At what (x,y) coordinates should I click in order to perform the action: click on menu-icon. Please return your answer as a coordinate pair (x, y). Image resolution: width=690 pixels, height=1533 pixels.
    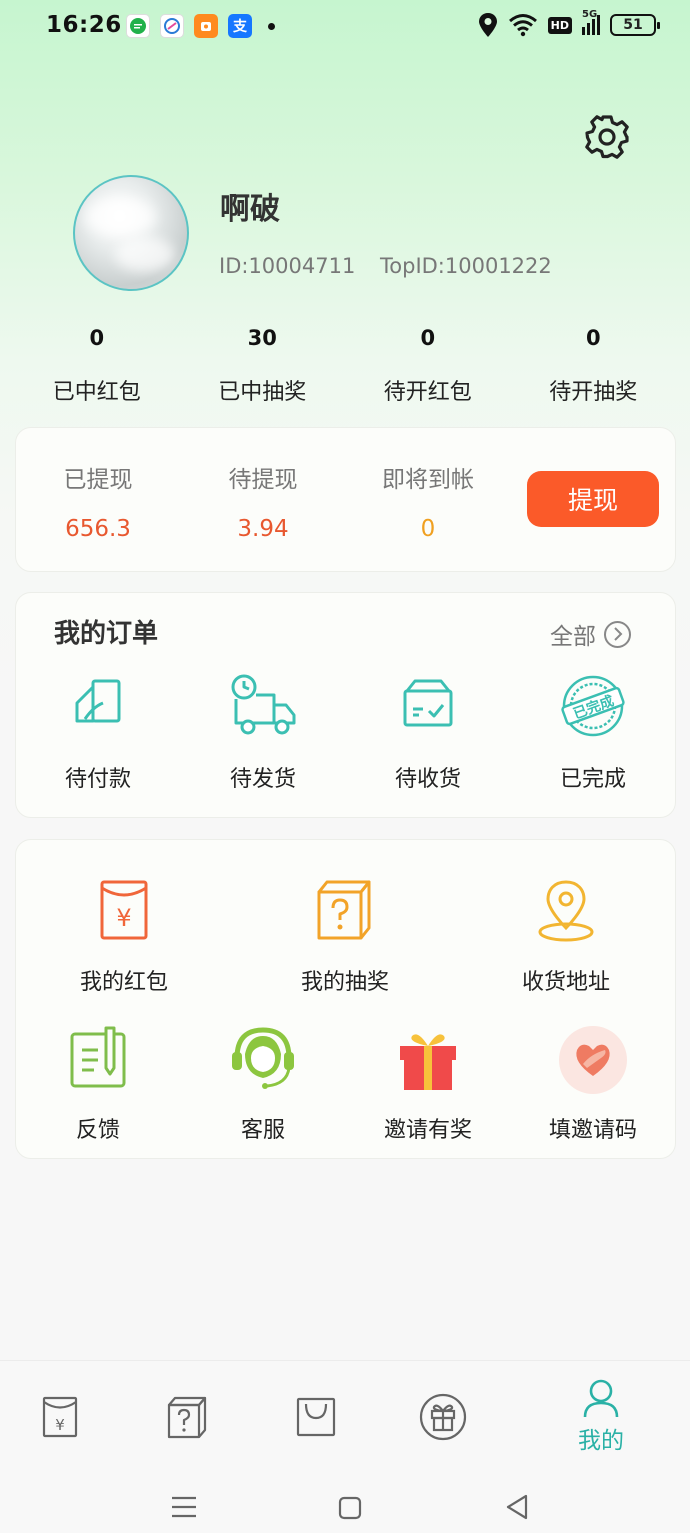
    Looking at the image, I should click on (184, 1507).